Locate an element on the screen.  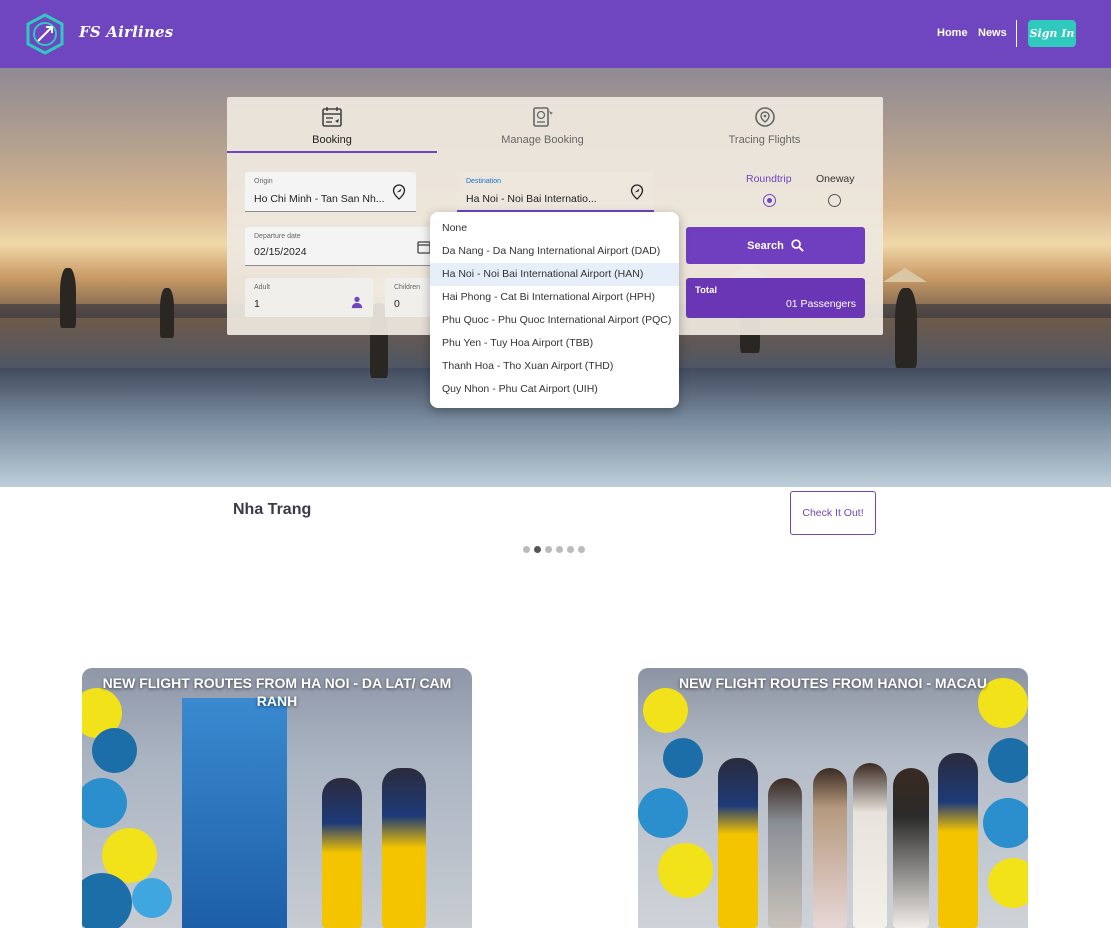
passport-icon is located at coordinates (542, 117).